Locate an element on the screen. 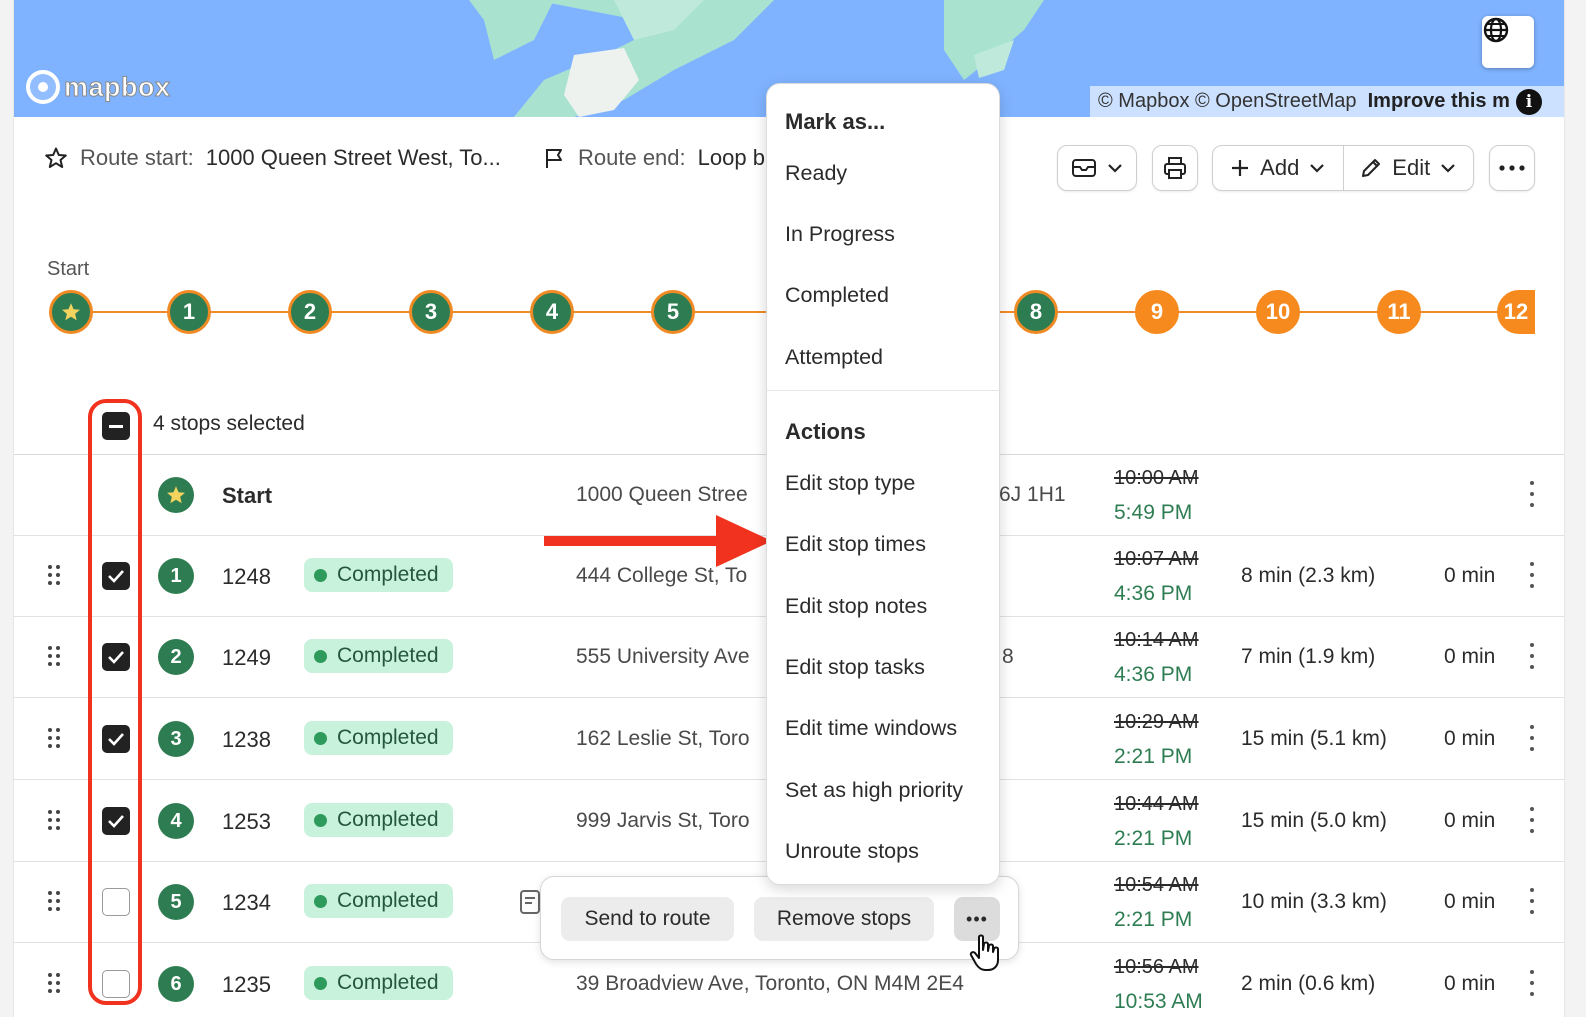  add-button-label: Add is located at coordinates (1280, 167).